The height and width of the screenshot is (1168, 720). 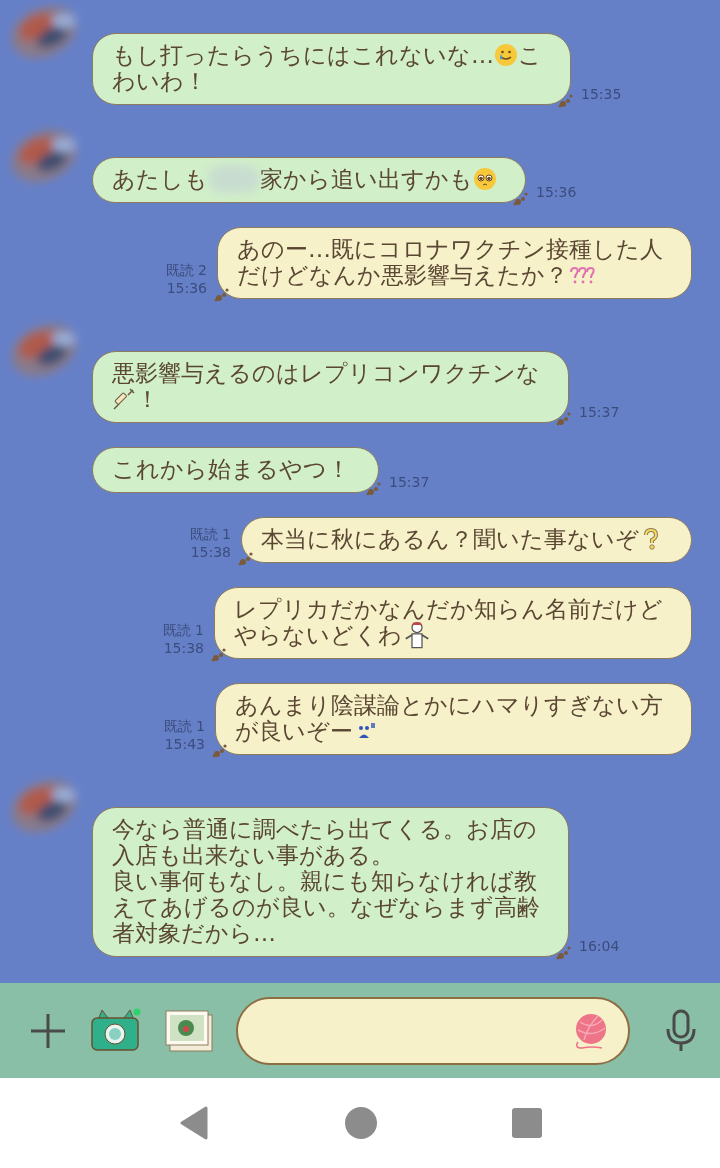 I want to click on message-text: 悪影響与えるのはレプリコンワクチンな, so click(x=326, y=373).